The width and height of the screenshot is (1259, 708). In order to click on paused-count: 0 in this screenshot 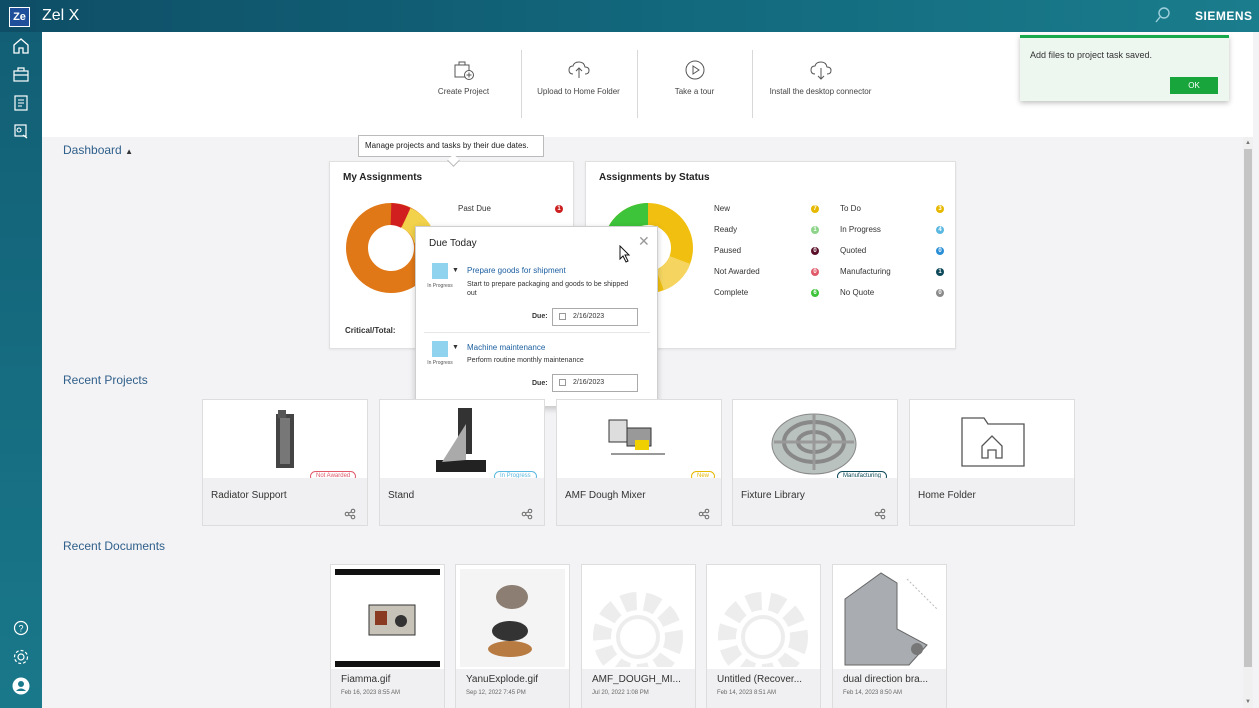, I will do `click(815, 251)`.